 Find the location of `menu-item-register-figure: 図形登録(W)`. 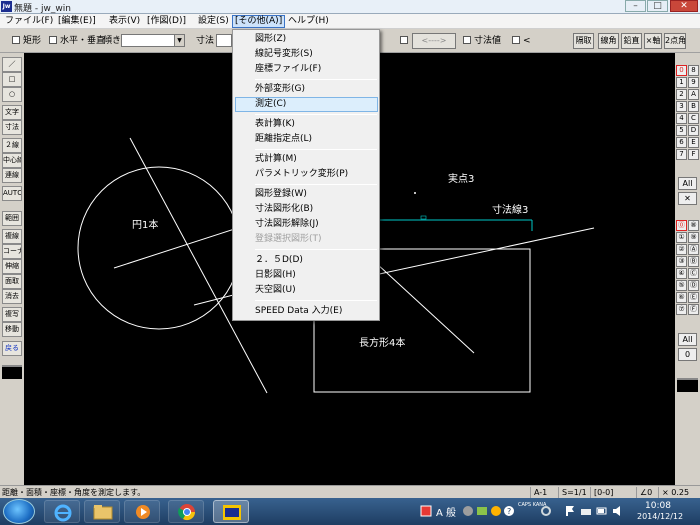

menu-item-register-figure: 図形登録(W) is located at coordinates (281, 194).